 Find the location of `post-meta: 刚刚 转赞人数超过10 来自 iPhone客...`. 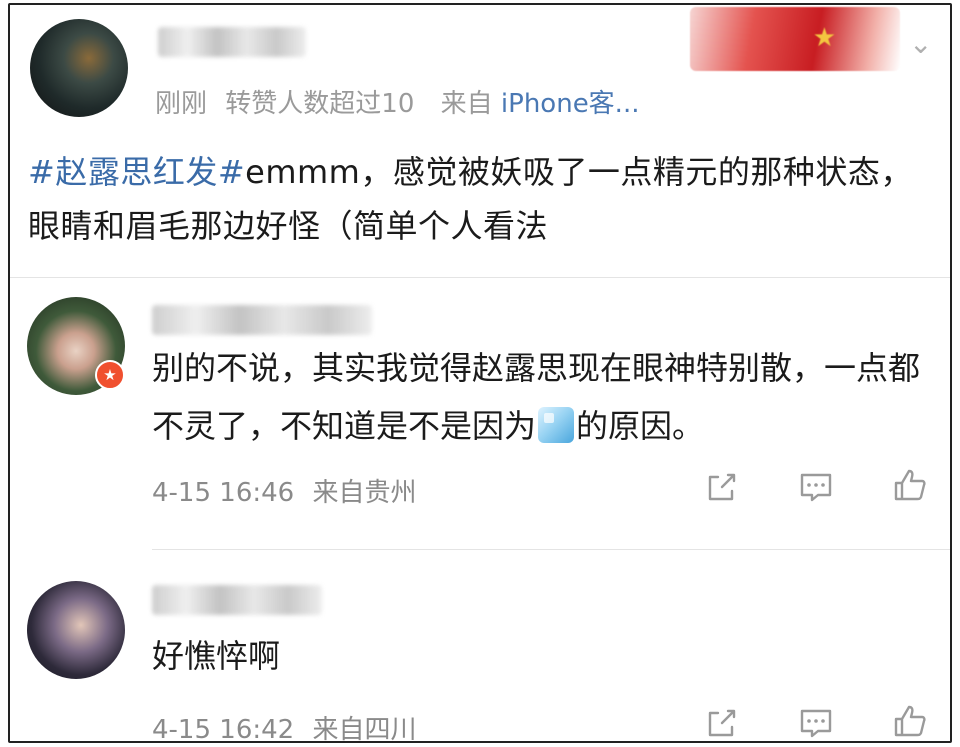

post-meta: 刚刚 转赞人数超过10 来自 iPhone客... is located at coordinates (397, 101).